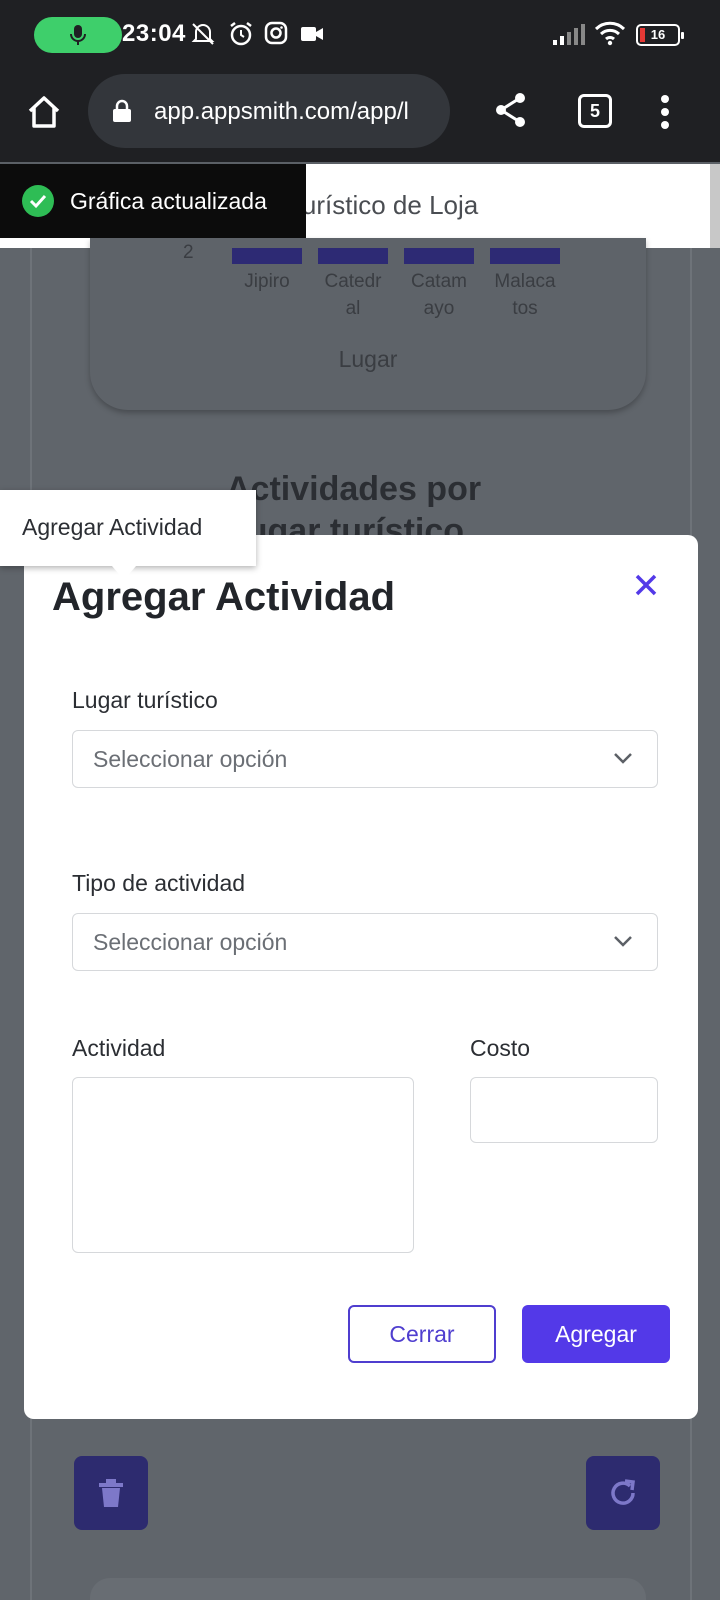 This screenshot has width=720, height=1600. I want to click on trash-icon, so click(111, 1493).